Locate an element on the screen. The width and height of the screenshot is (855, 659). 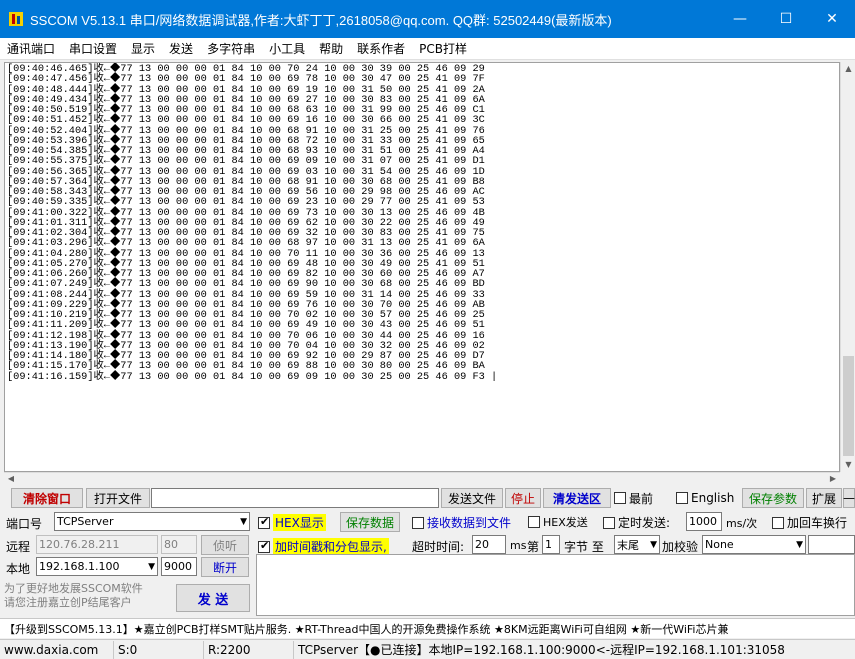
add-crlf-checkbox: 加回车换行 is located at coordinates (809, 522).